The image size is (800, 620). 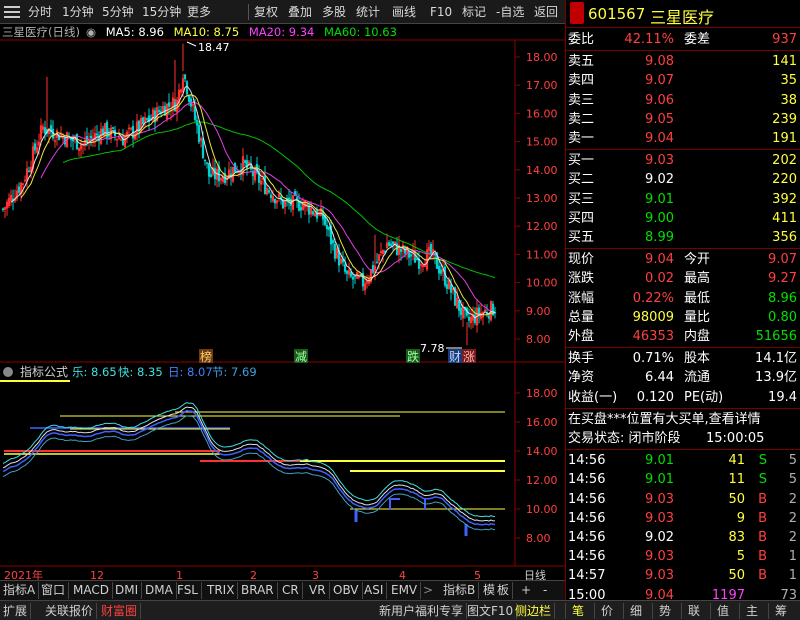 I want to click on related-quote-button: 关联报价, so click(x=70, y=611).